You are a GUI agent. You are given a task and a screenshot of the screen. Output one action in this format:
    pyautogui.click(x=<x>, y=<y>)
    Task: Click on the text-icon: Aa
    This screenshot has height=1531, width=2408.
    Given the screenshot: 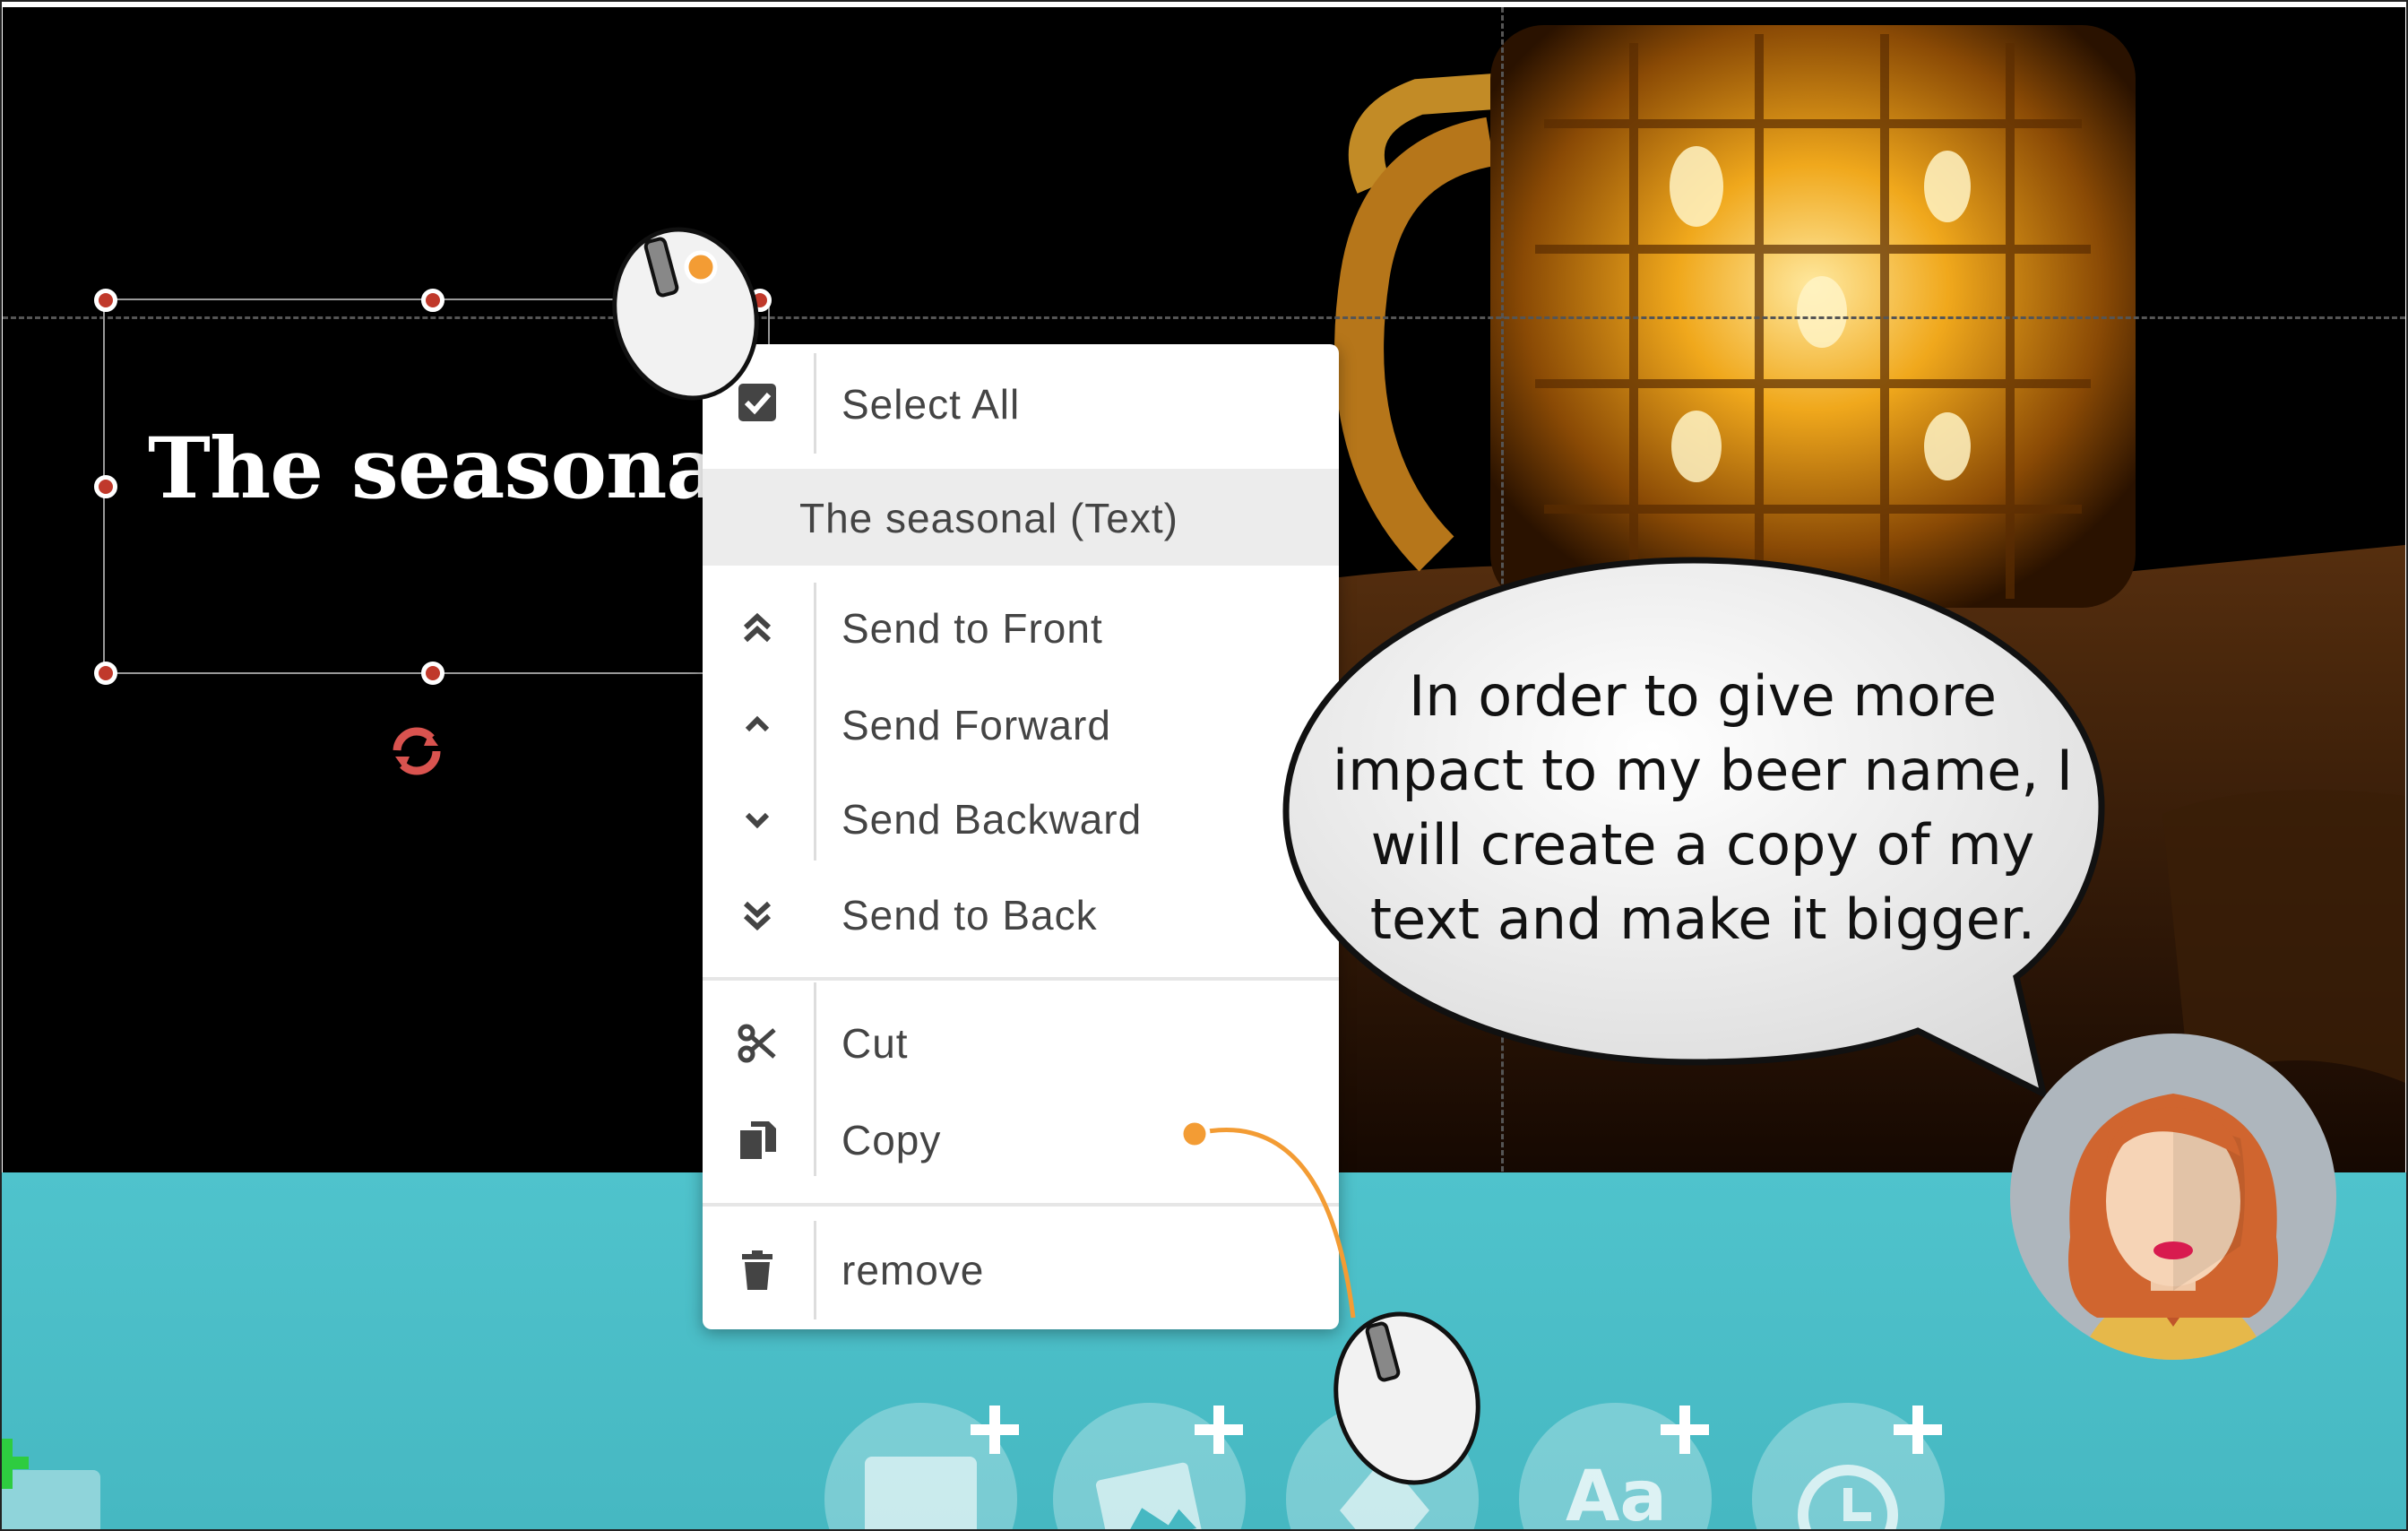 What is the action you would take?
    pyautogui.click(x=1617, y=1494)
    